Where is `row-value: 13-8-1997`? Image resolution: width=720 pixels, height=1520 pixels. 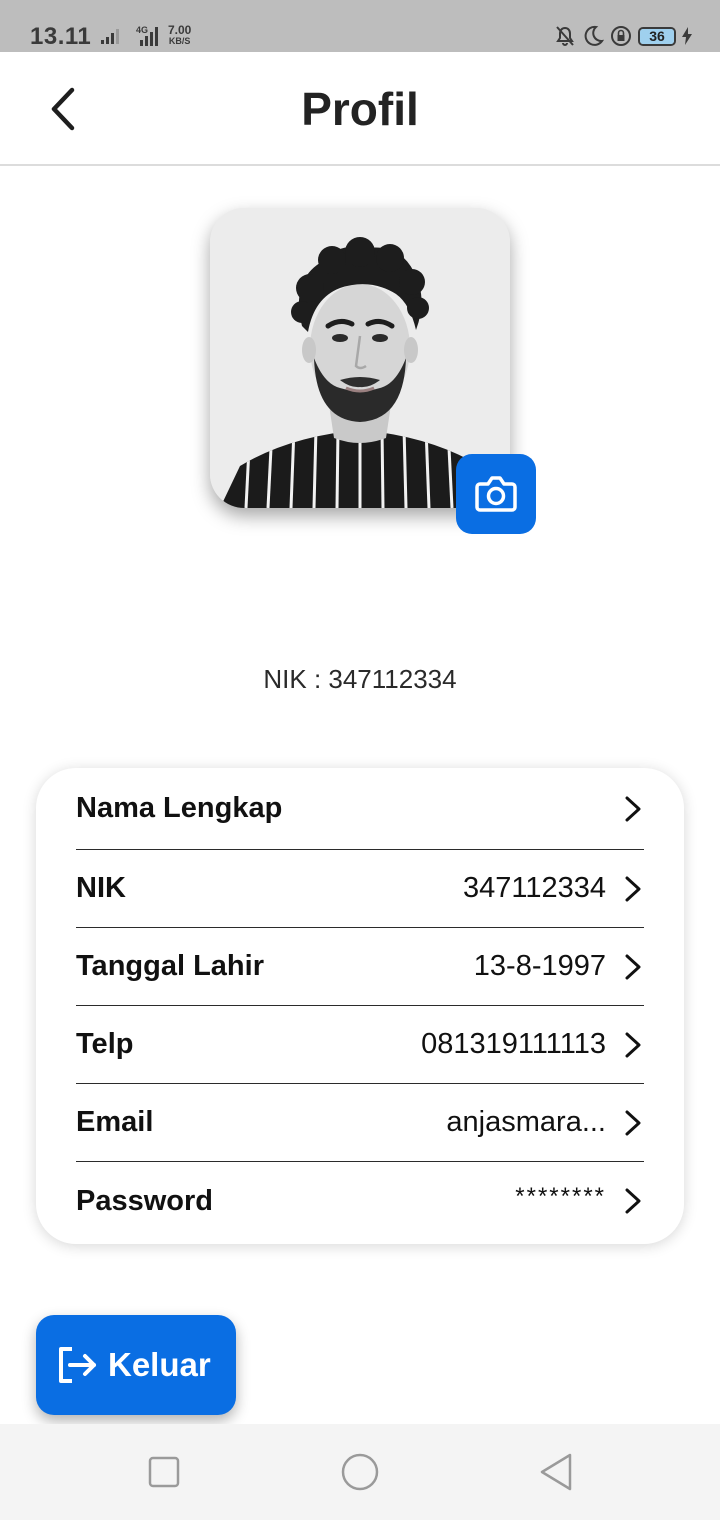 row-value: 13-8-1997 is located at coordinates (539, 966).